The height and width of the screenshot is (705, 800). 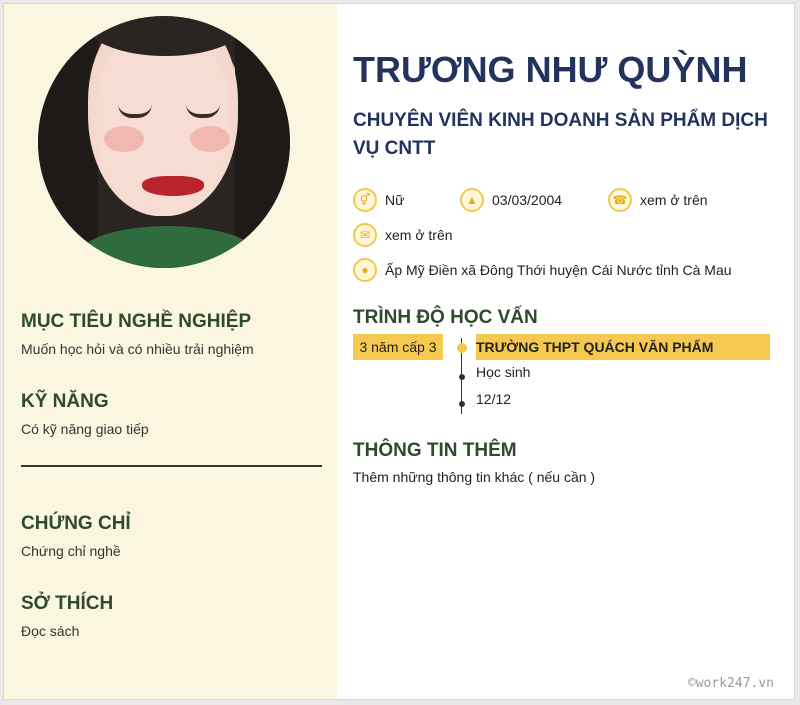 What do you see at coordinates (462, 348) in the screenshot?
I see `timeline-dot-main` at bounding box center [462, 348].